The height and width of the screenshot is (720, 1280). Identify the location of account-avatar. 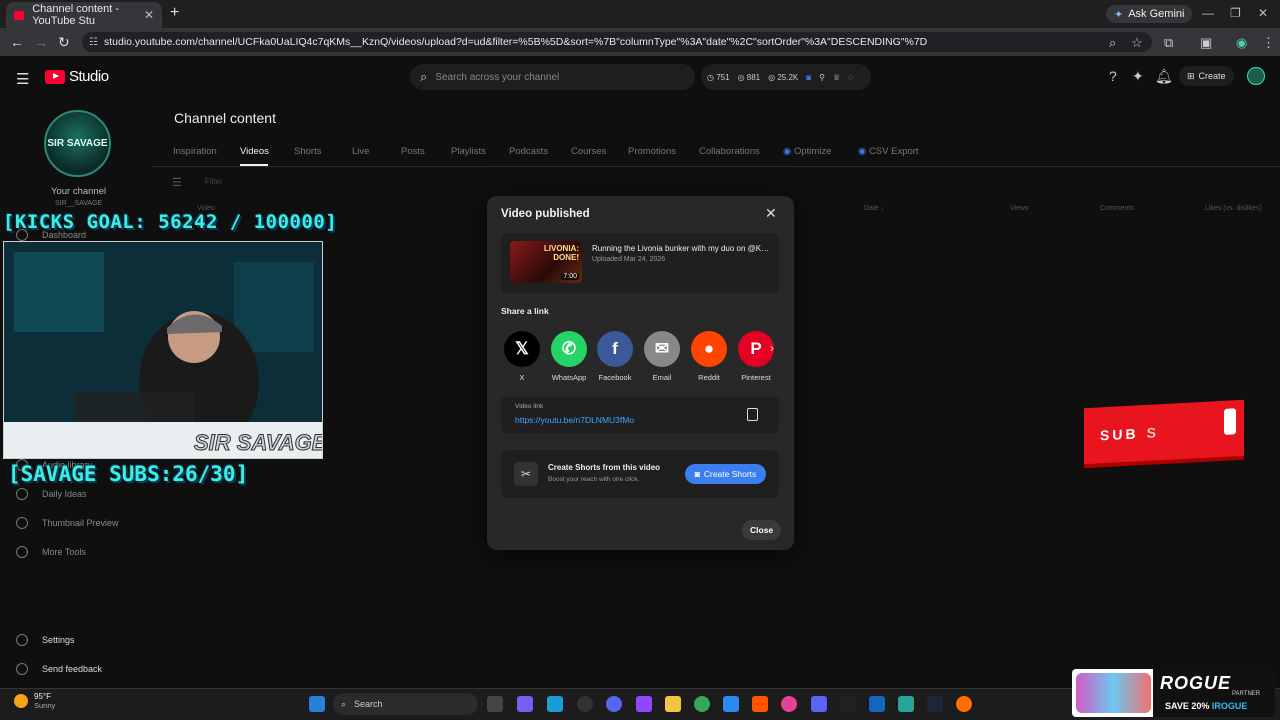
(1256, 76).